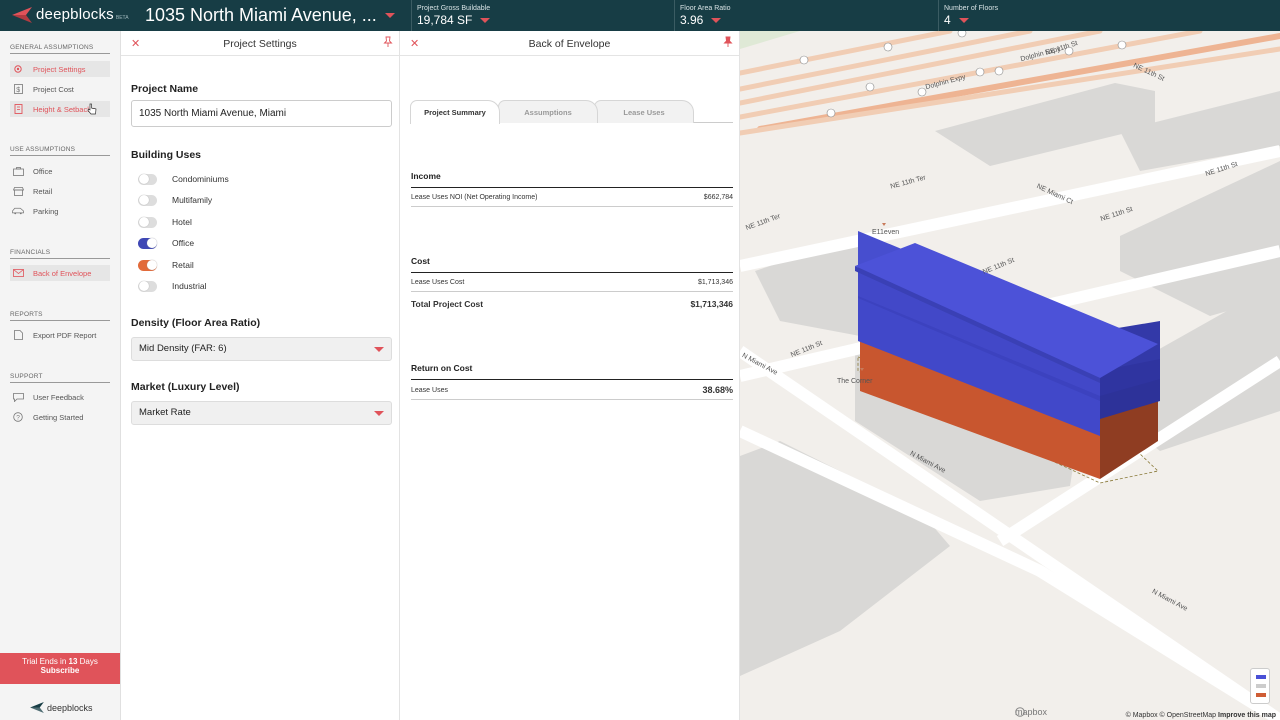  Describe the element at coordinates (1020, 712) in the screenshot. I see `mapbox-logo-icon` at that location.